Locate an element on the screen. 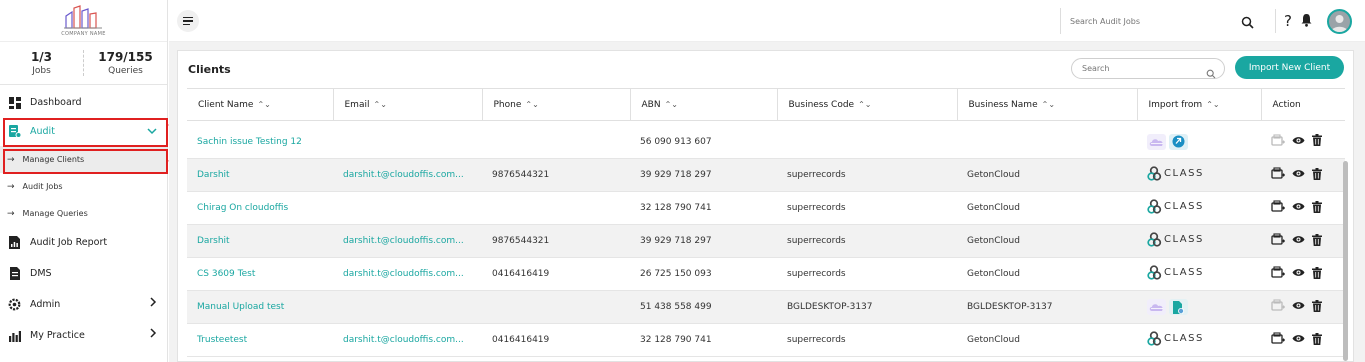 The image size is (1365, 362). column-header-client-name: Client Name ⌃⌄ is located at coordinates (260, 104).